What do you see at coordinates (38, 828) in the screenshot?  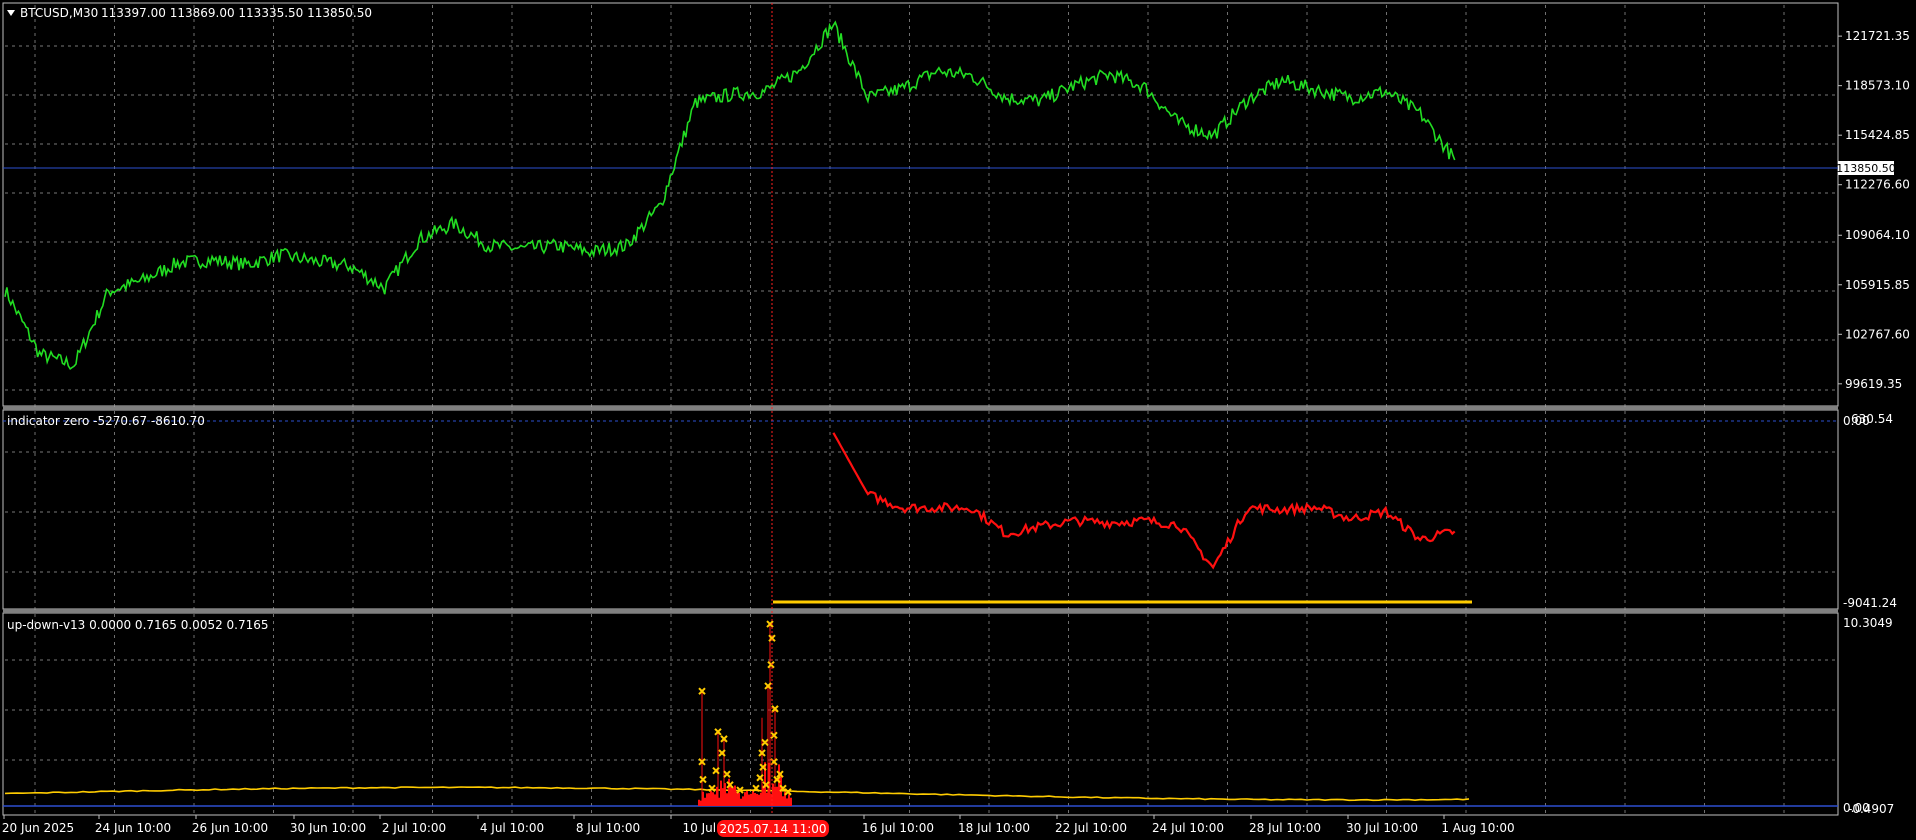 I see `time-axis-label: 20 Jun 2025` at bounding box center [38, 828].